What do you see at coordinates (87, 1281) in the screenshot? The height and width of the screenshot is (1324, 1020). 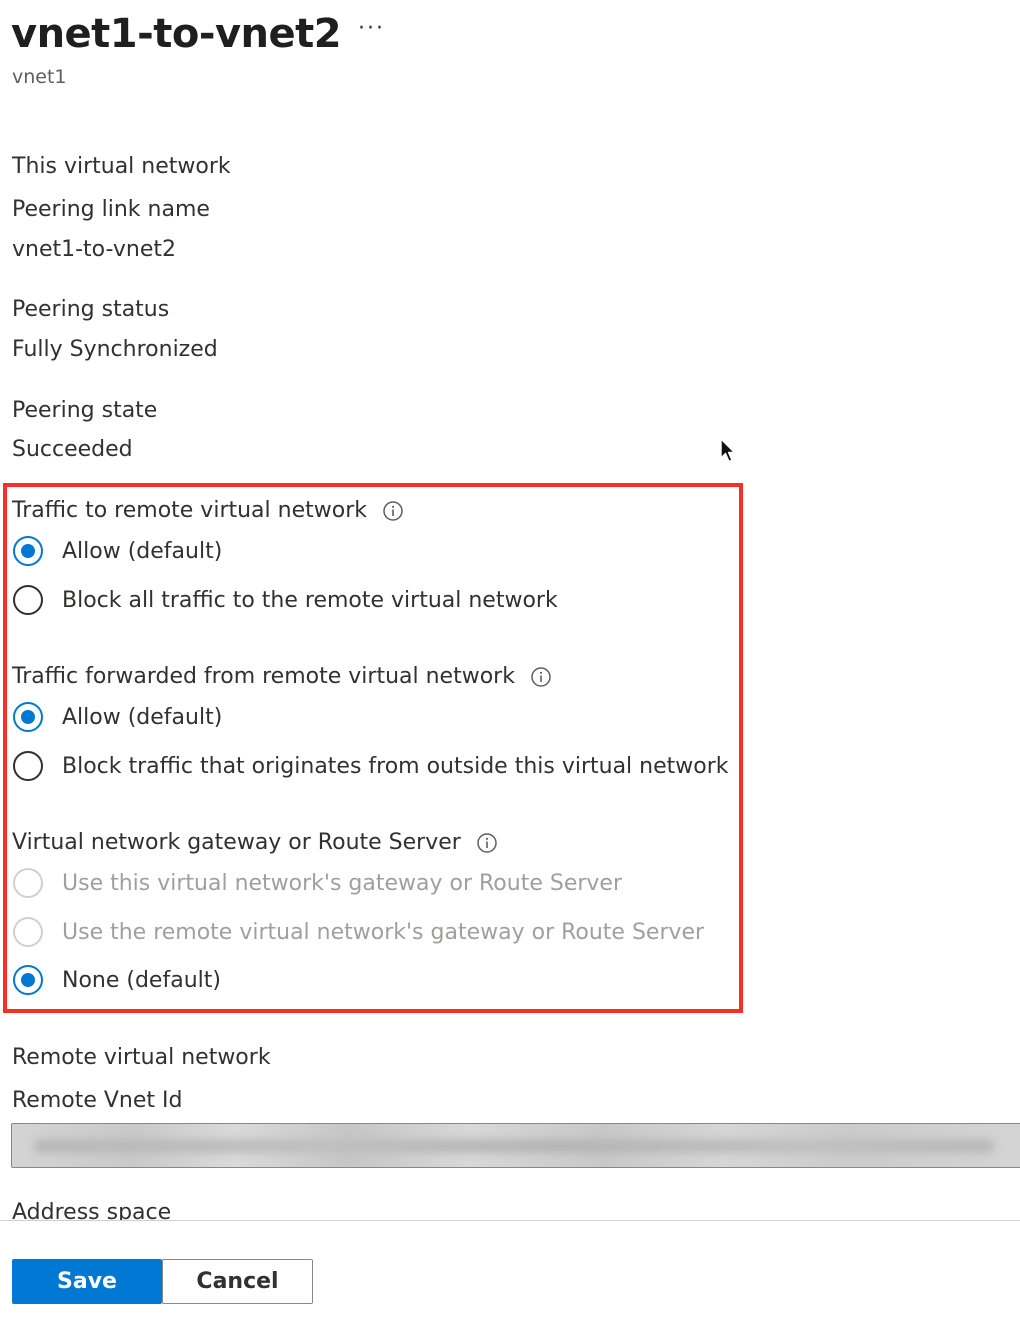 I see `save-button: Save` at bounding box center [87, 1281].